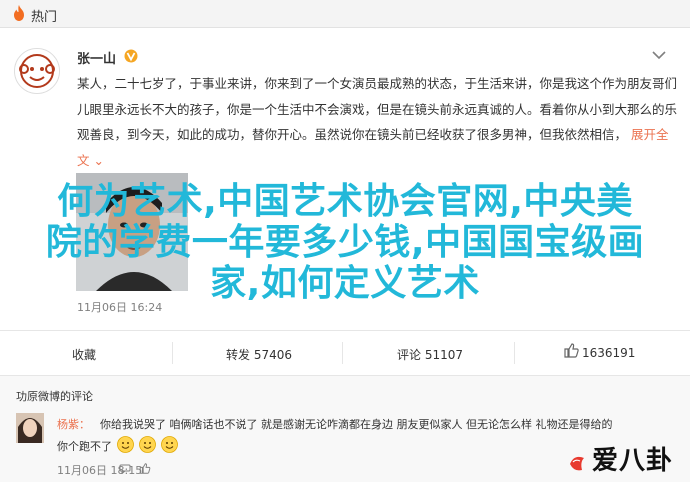 This screenshot has height=482, width=690. Describe the element at coordinates (259, 354) in the screenshot. I see `repost-button: 转发 57406` at that location.